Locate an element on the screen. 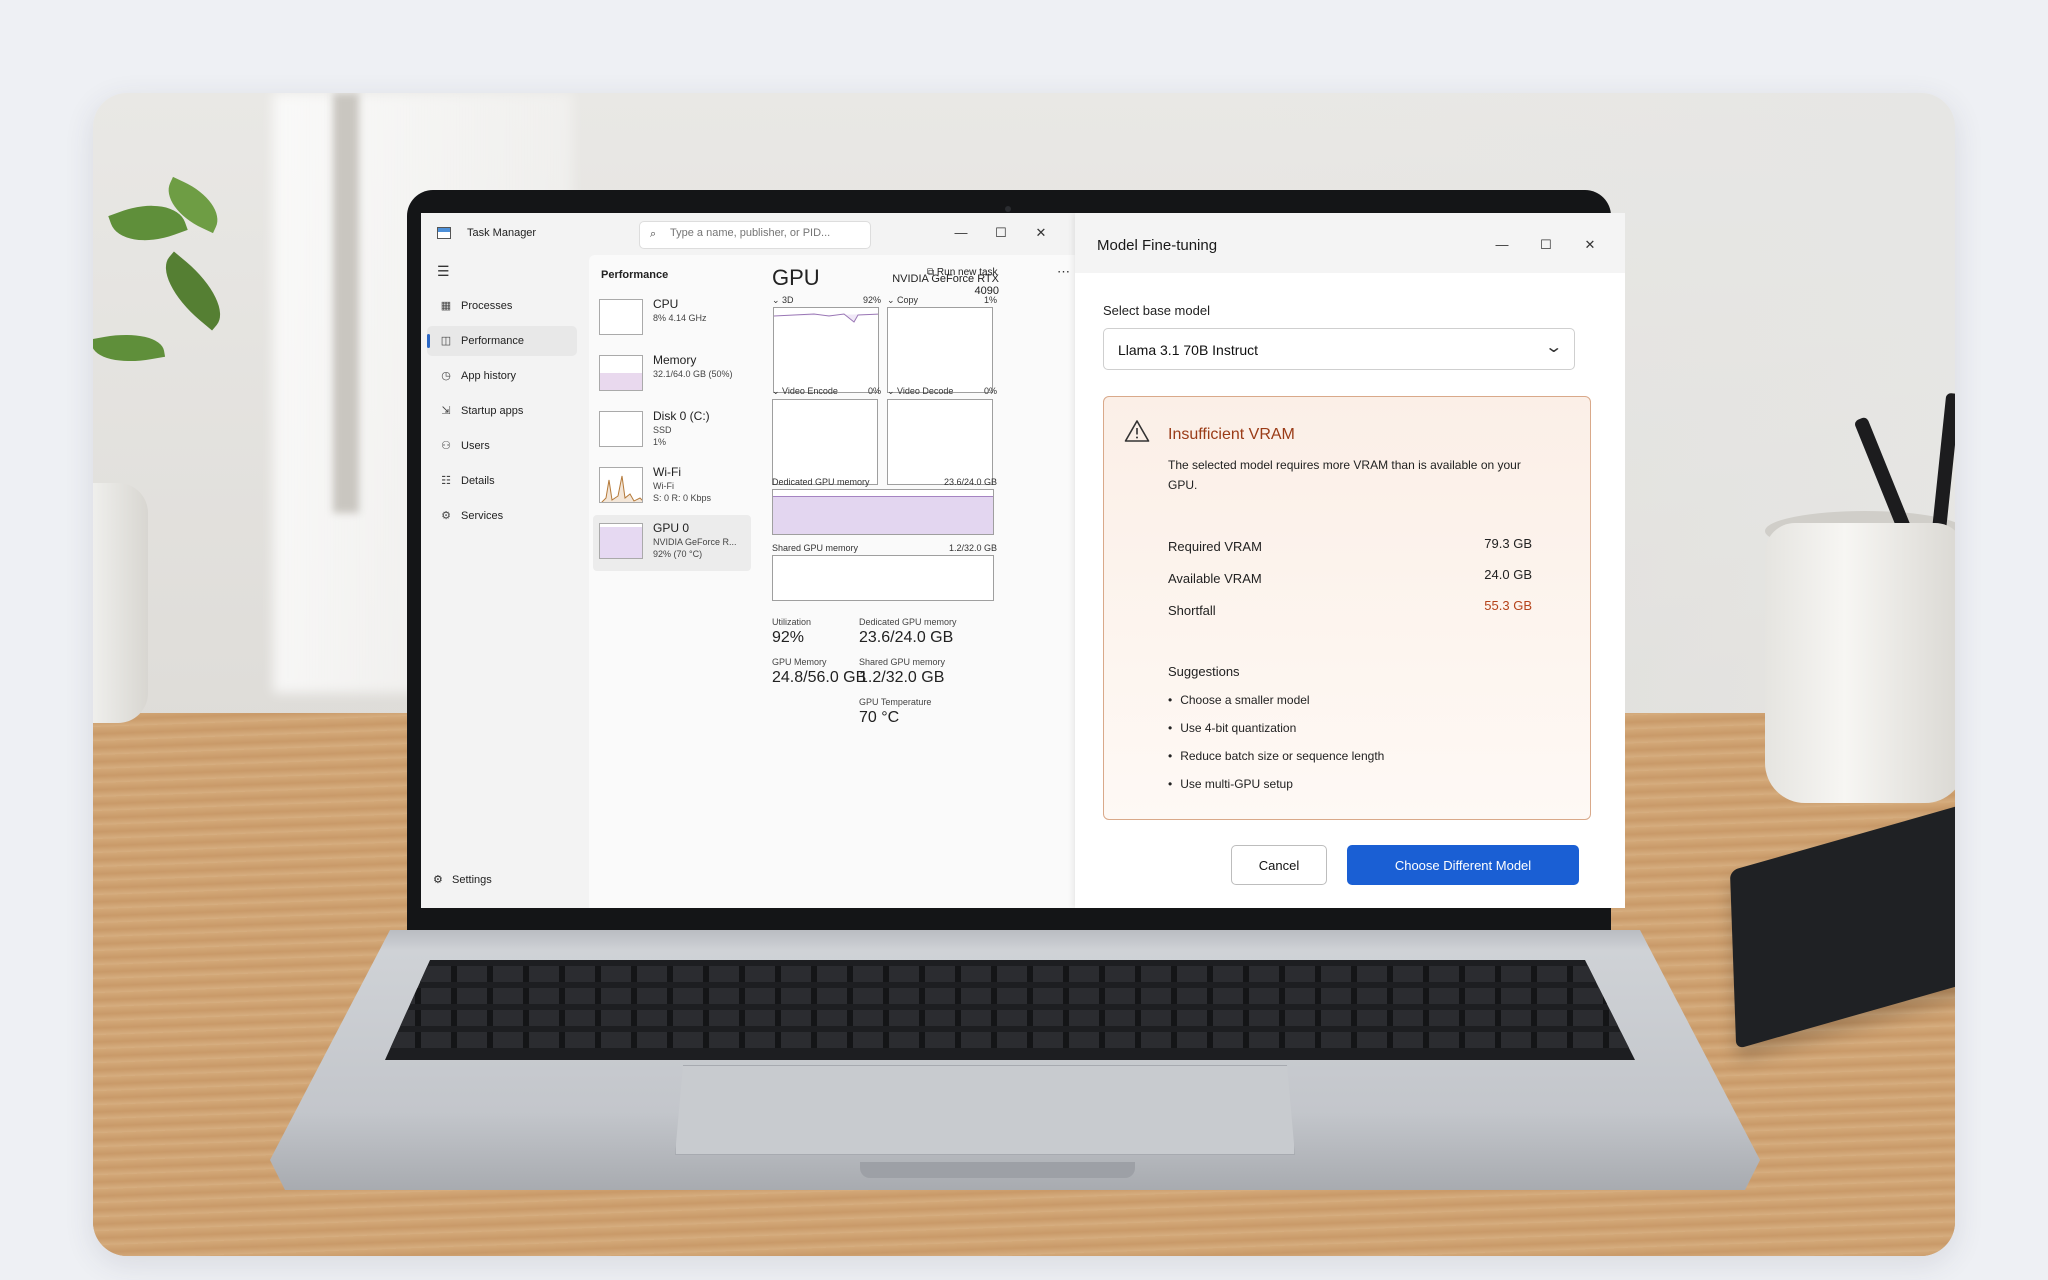 The width and height of the screenshot is (2048, 1280). engine-label: Copy is located at coordinates (908, 300).